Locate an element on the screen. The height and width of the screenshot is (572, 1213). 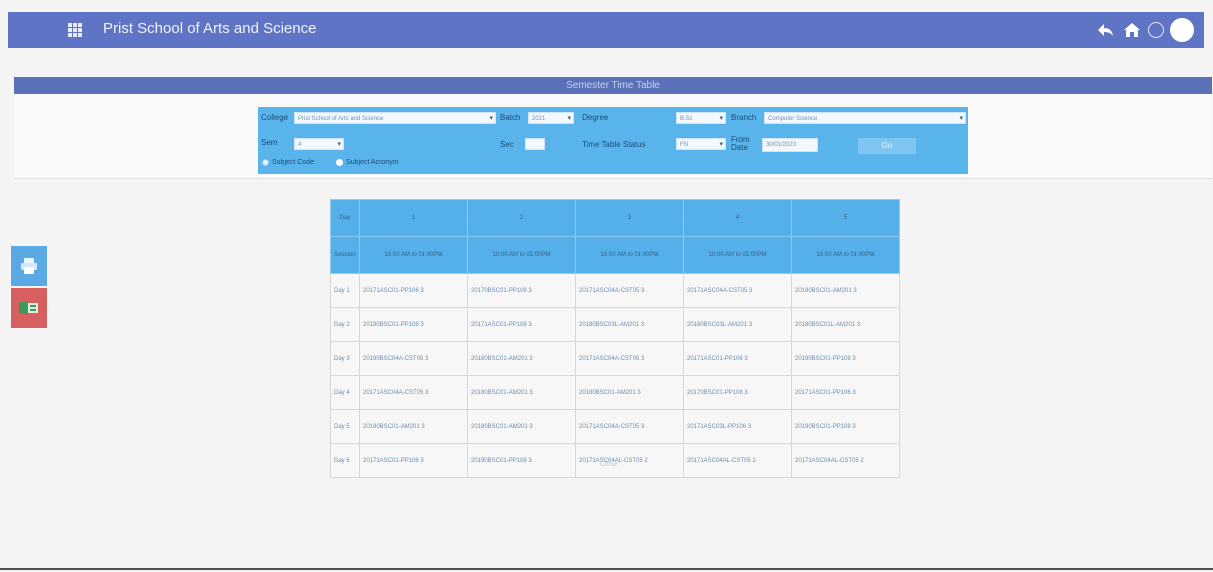
day-cell: Day 5 is located at coordinates (345, 426).